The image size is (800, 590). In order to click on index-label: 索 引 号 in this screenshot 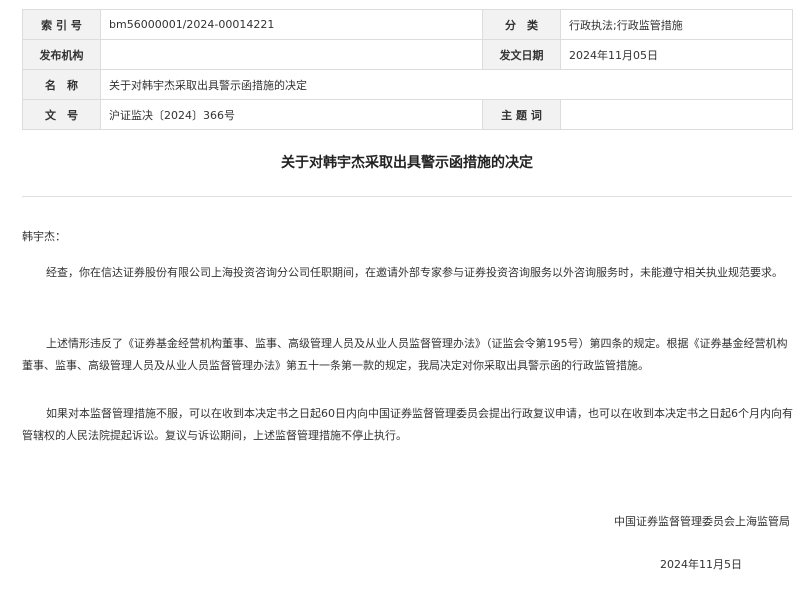, I will do `click(61, 24)`.